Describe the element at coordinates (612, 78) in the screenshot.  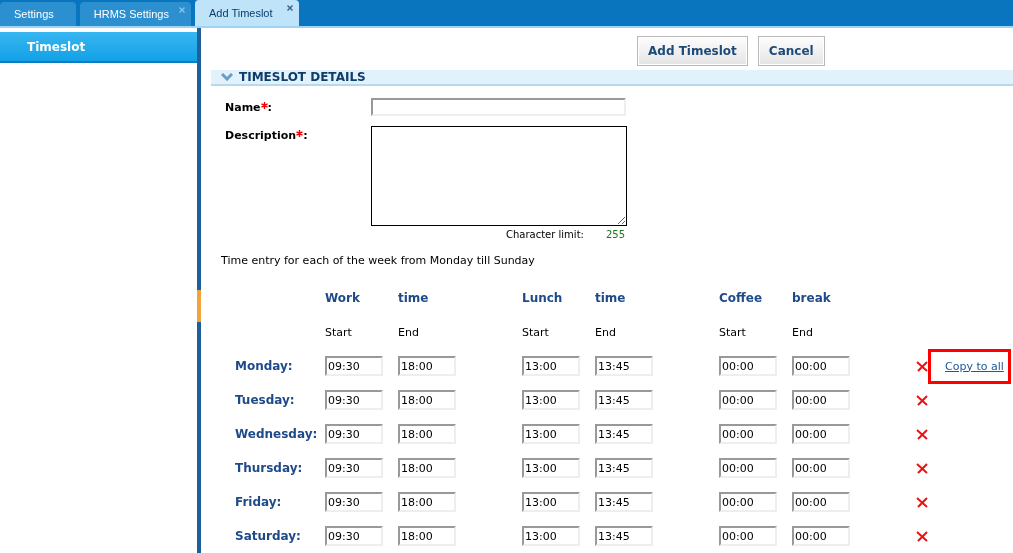
I see `section-header: TIMESLOT DETAILS` at that location.